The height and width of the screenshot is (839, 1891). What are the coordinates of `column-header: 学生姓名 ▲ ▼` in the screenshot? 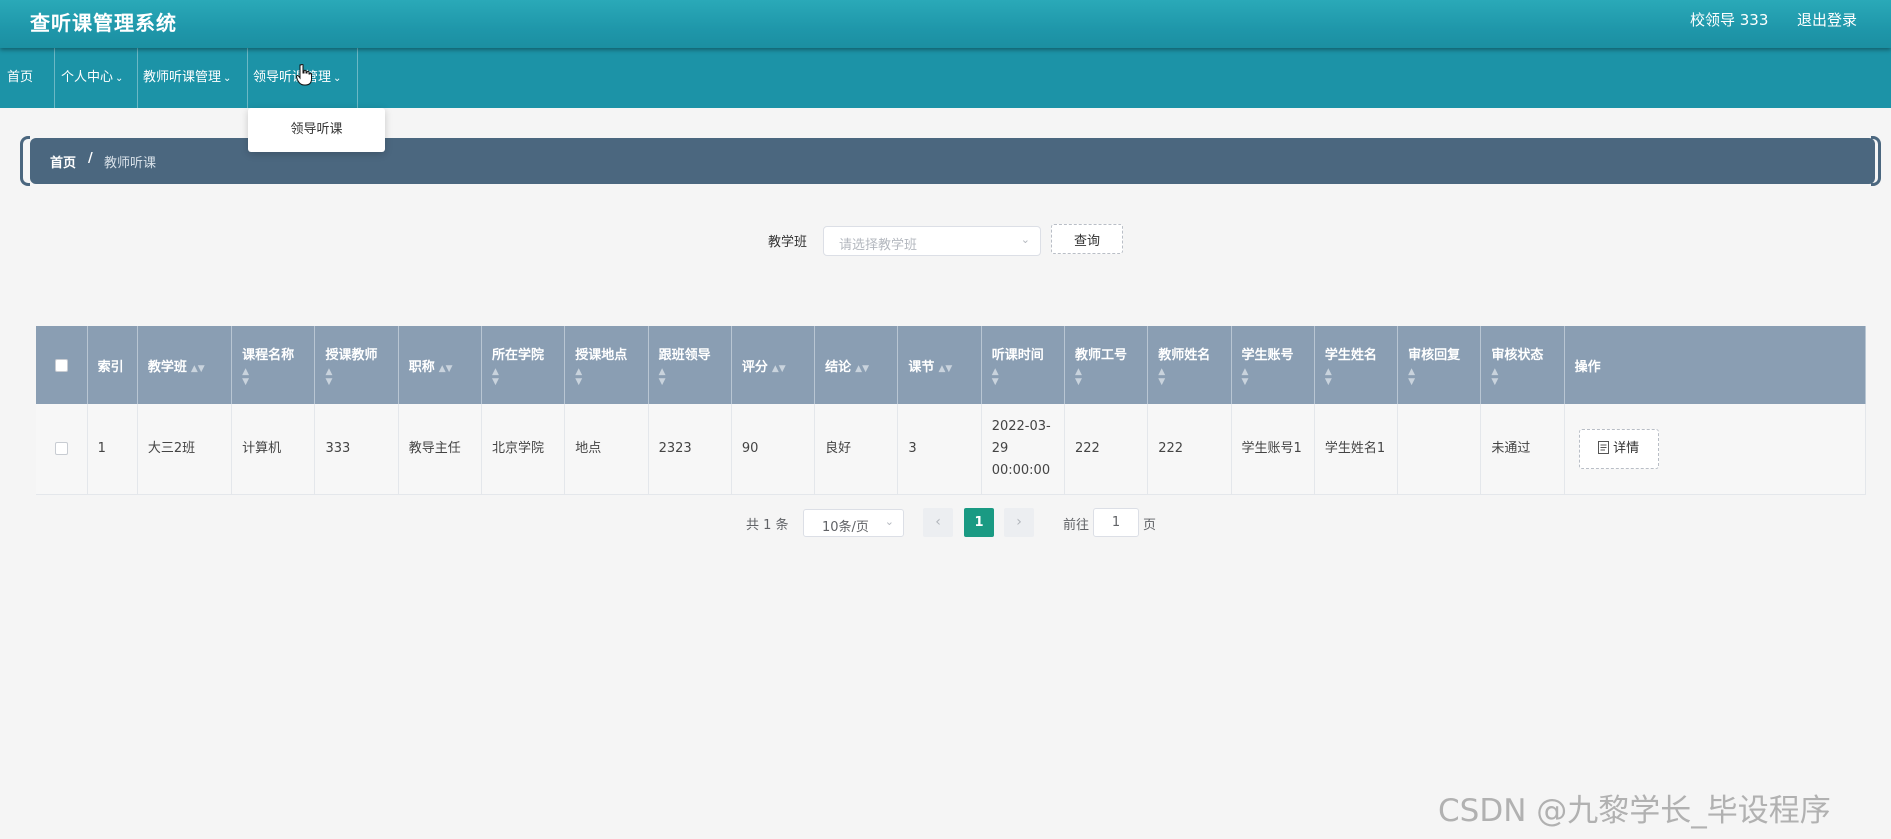 It's located at (1356, 365).